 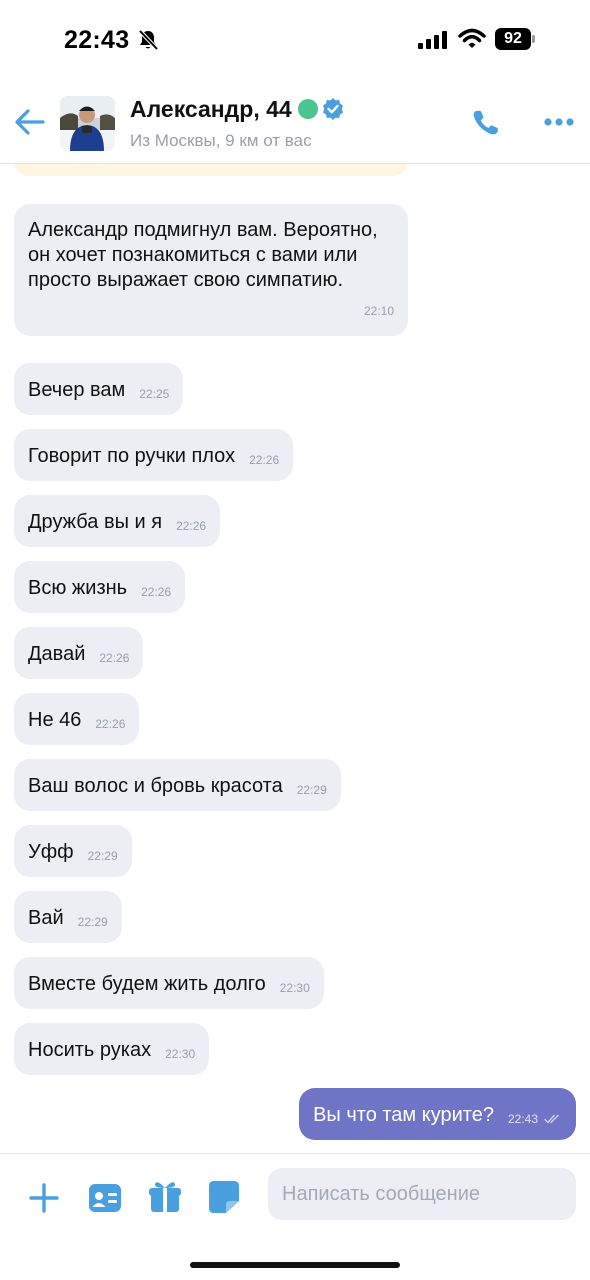 What do you see at coordinates (57, 653) in the screenshot?
I see `message-text: Давай` at bounding box center [57, 653].